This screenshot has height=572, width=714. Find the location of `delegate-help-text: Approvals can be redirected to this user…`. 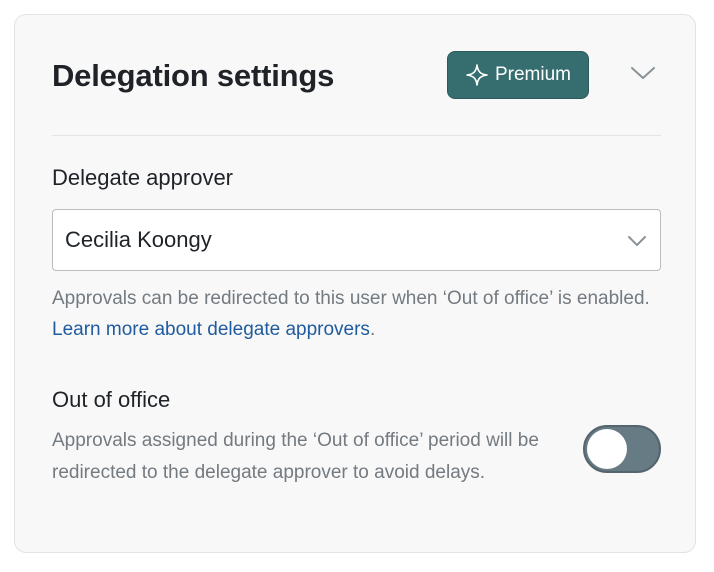

delegate-help-text: Approvals can be redirected to this user… is located at coordinates (358, 314).